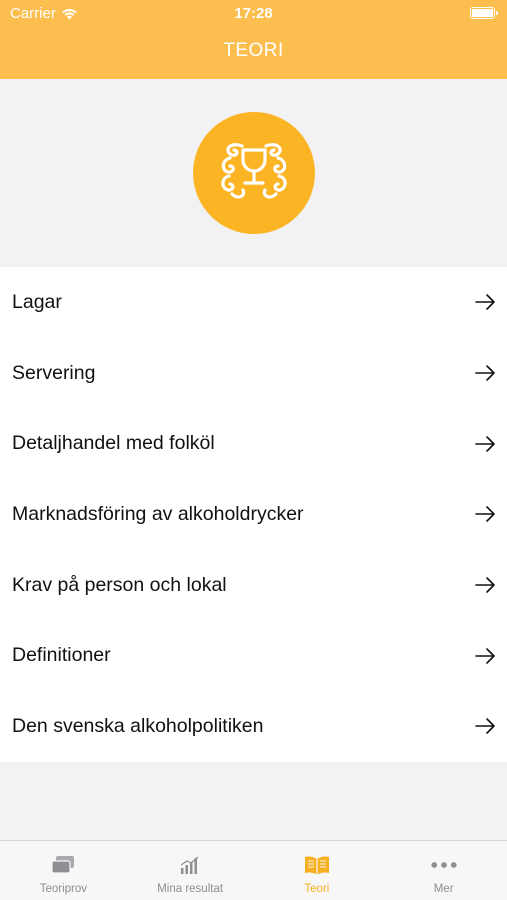 Image resolution: width=507 pixels, height=900 pixels. Describe the element at coordinates (484, 13) in the screenshot. I see `battery-icon` at that location.